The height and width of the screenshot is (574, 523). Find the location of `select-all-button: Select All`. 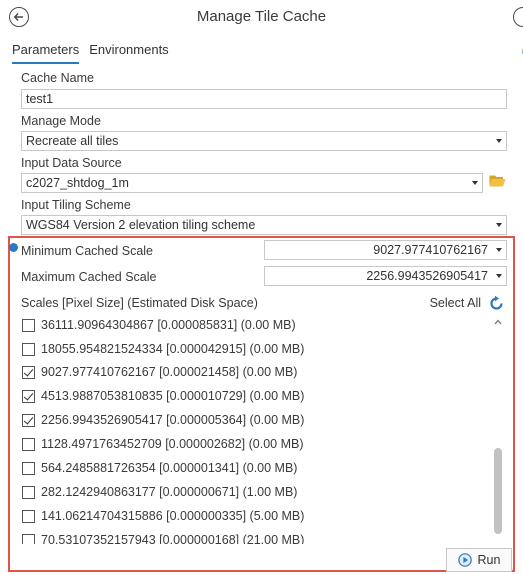

select-all-button: Select All is located at coordinates (455, 303).